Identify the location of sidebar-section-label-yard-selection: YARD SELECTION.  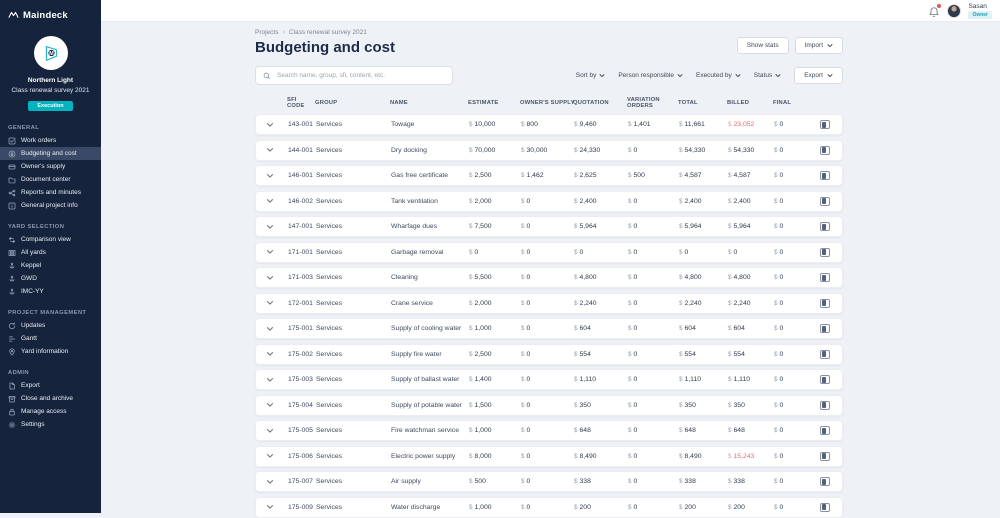
(50, 227).